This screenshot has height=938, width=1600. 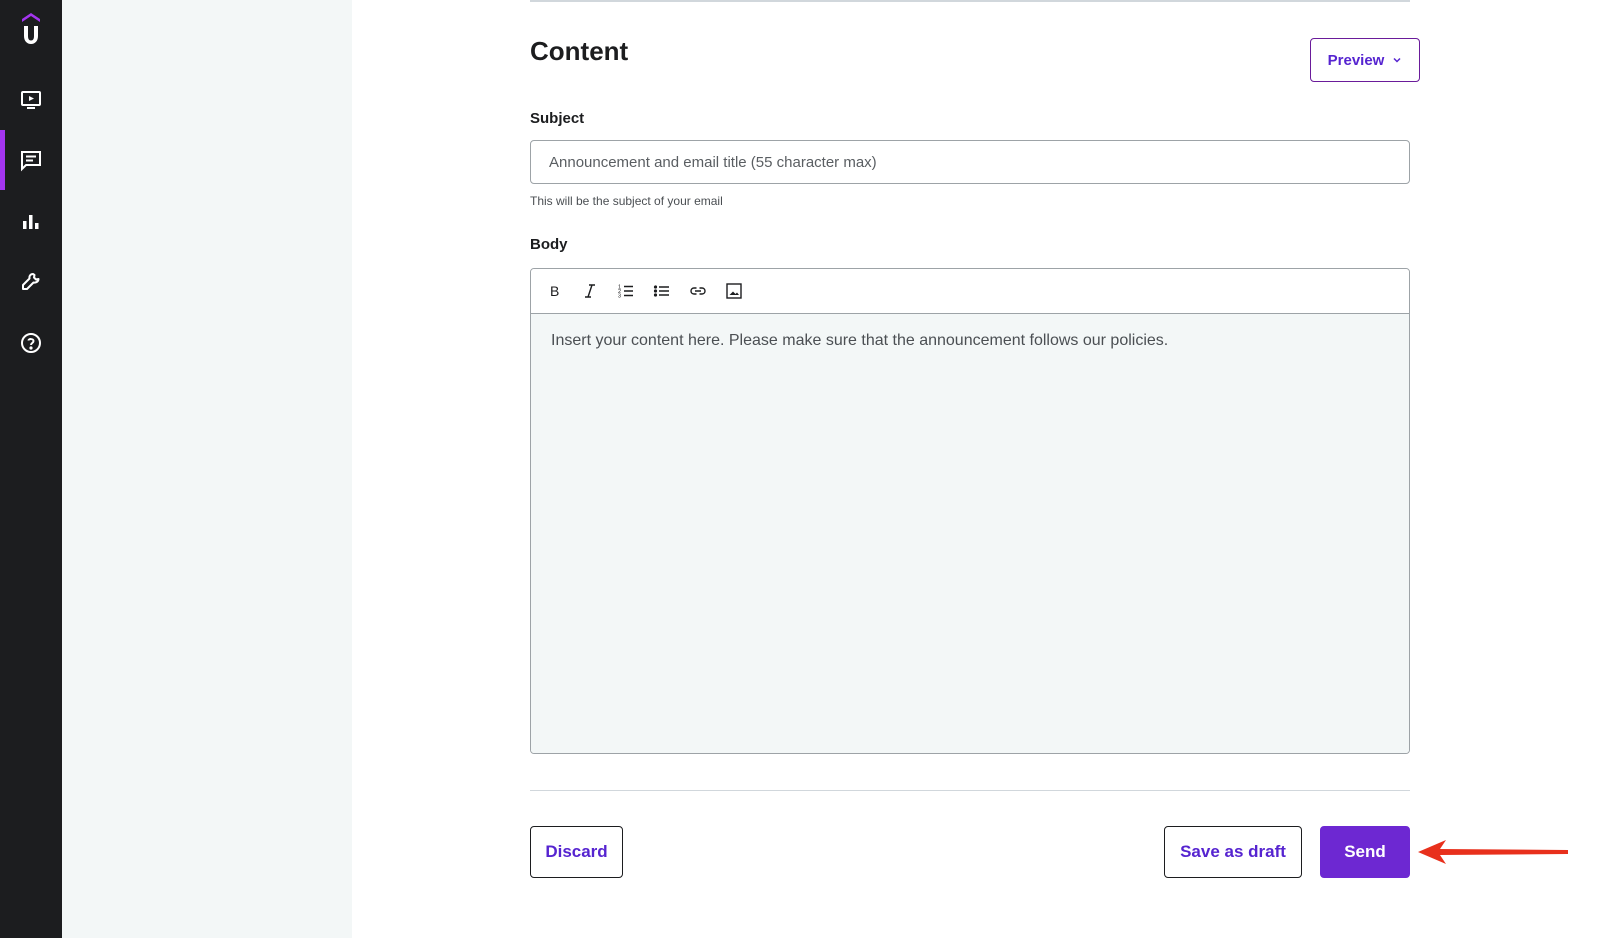 What do you see at coordinates (579, 51) in the screenshot?
I see `section-title: Content` at bounding box center [579, 51].